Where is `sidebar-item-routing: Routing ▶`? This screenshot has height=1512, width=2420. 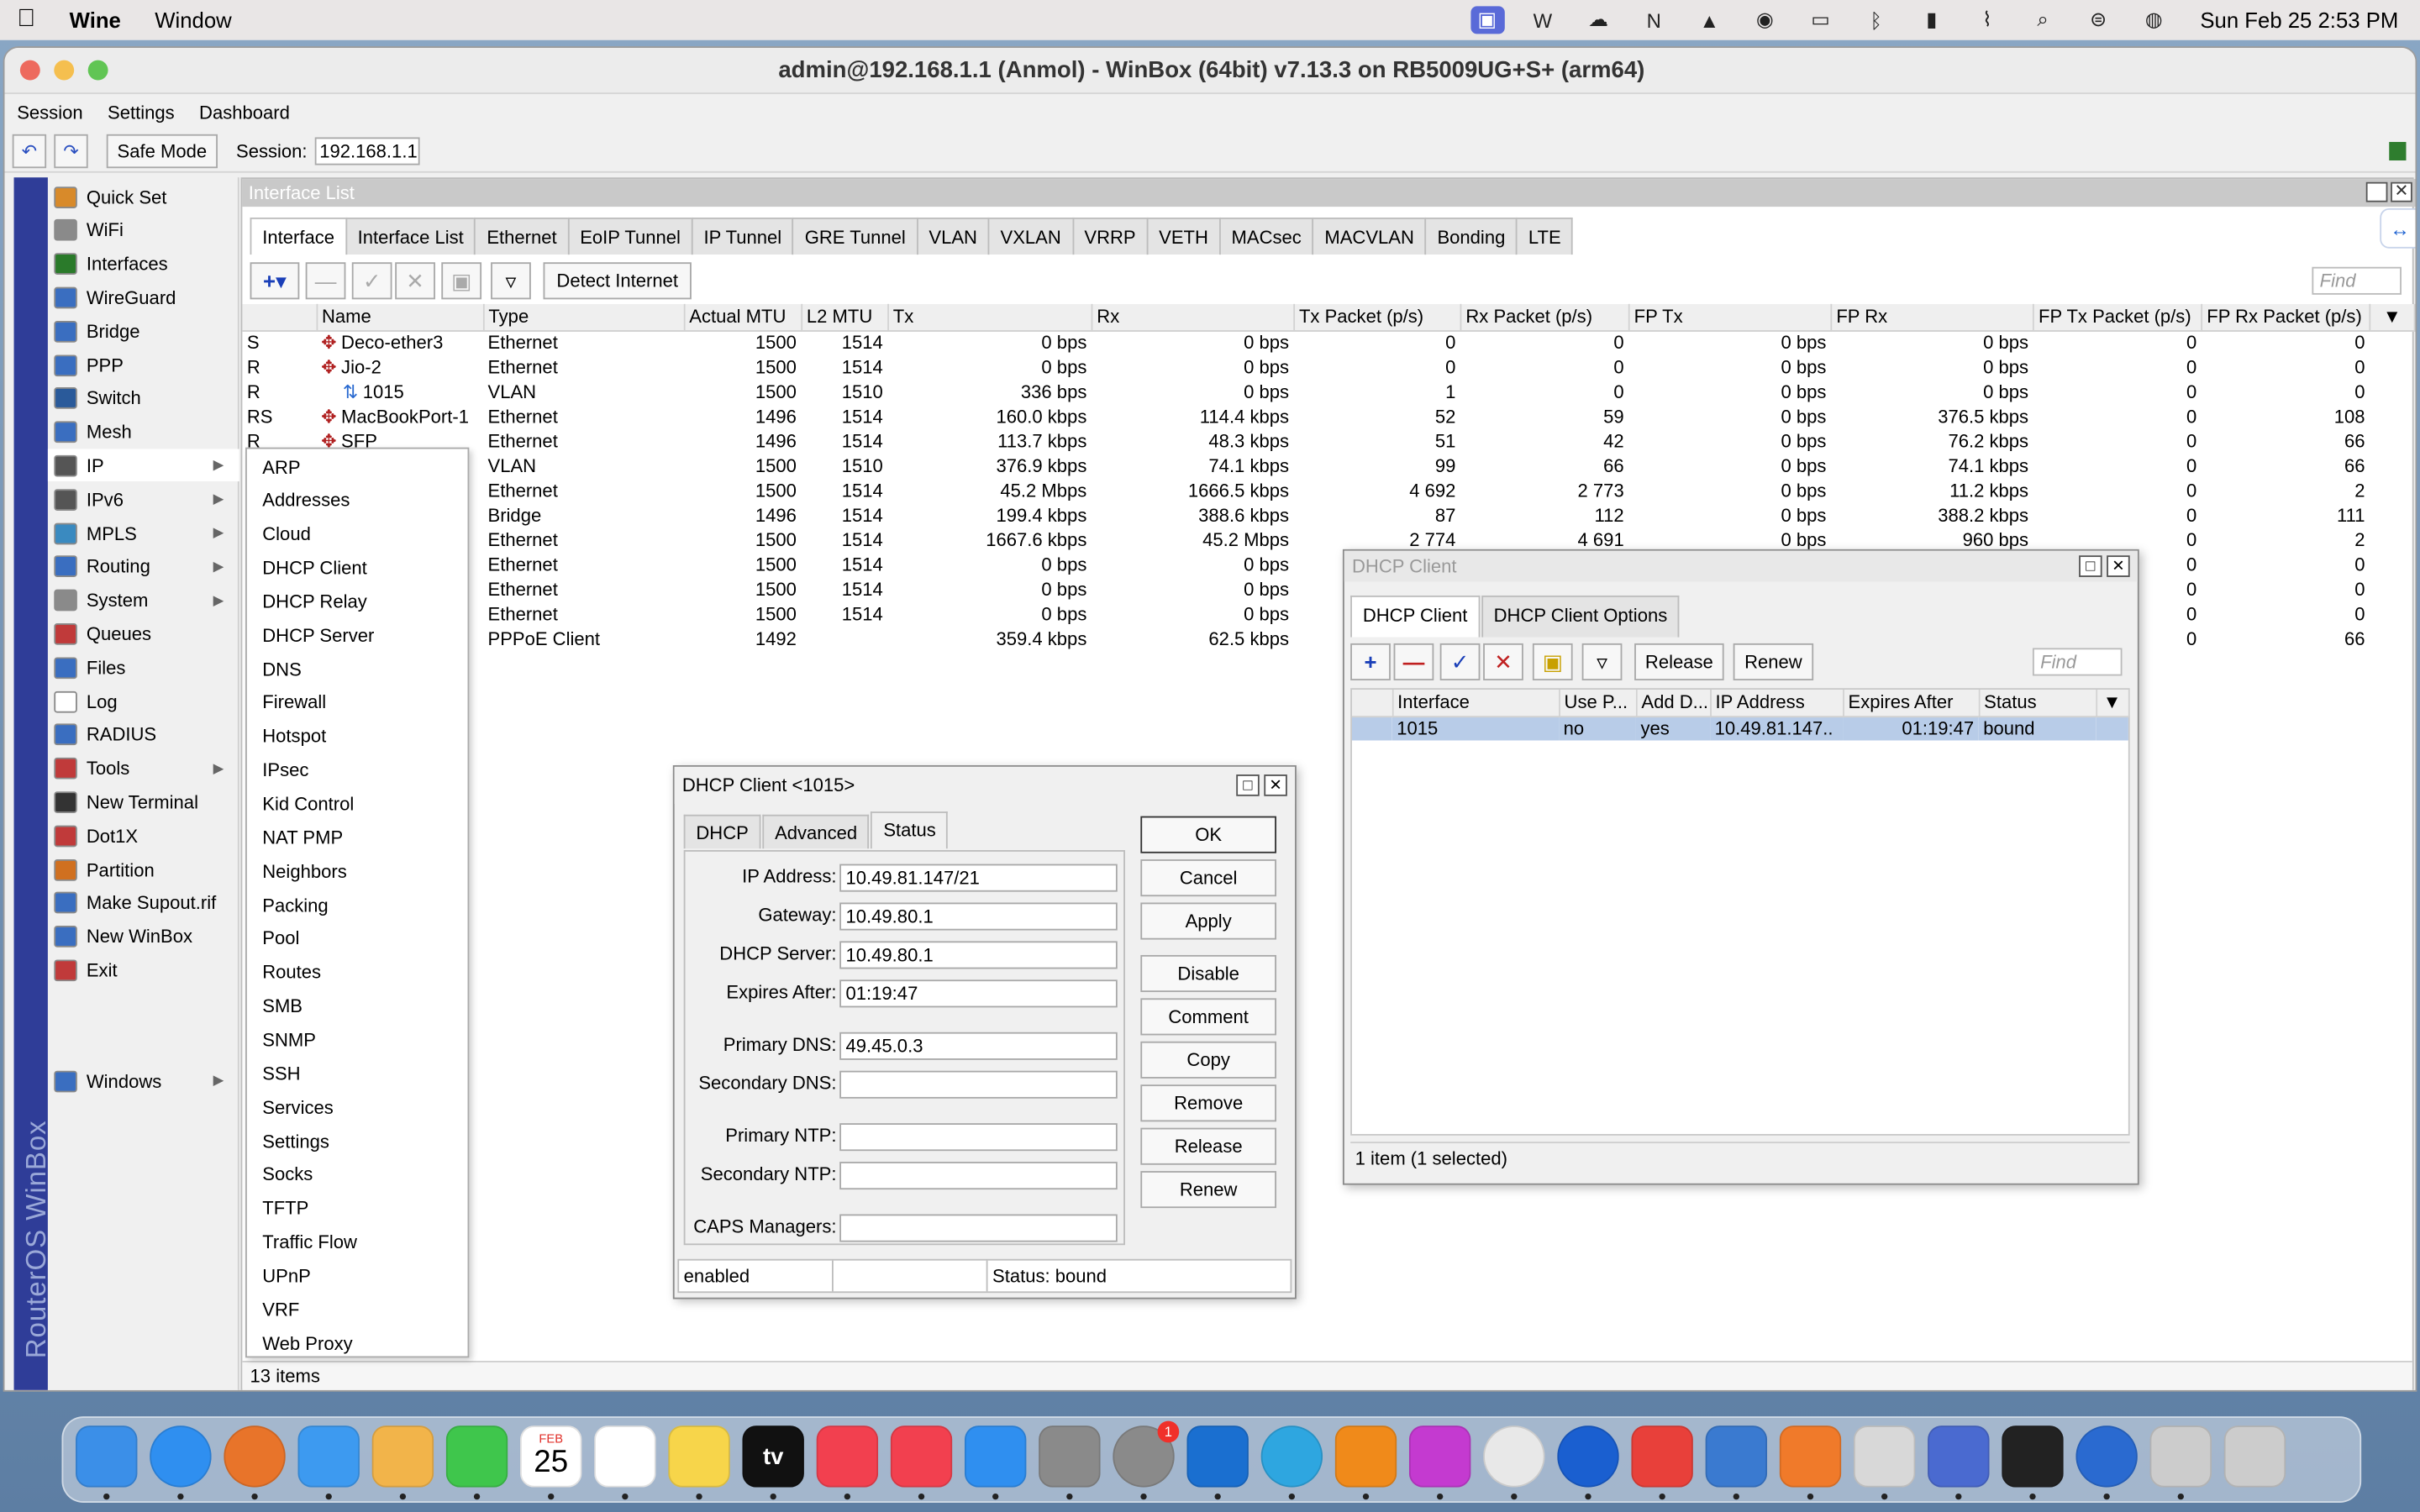 sidebar-item-routing: Routing ▶ is located at coordinates (143, 566).